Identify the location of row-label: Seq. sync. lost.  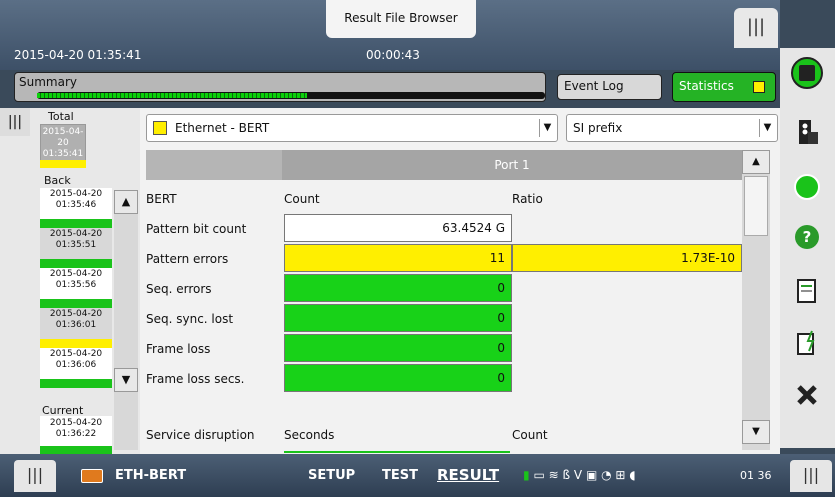
(190, 319).